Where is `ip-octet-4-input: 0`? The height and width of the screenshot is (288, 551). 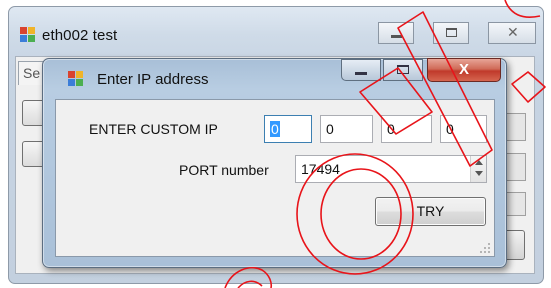 ip-octet-4-input: 0 is located at coordinates (463, 129).